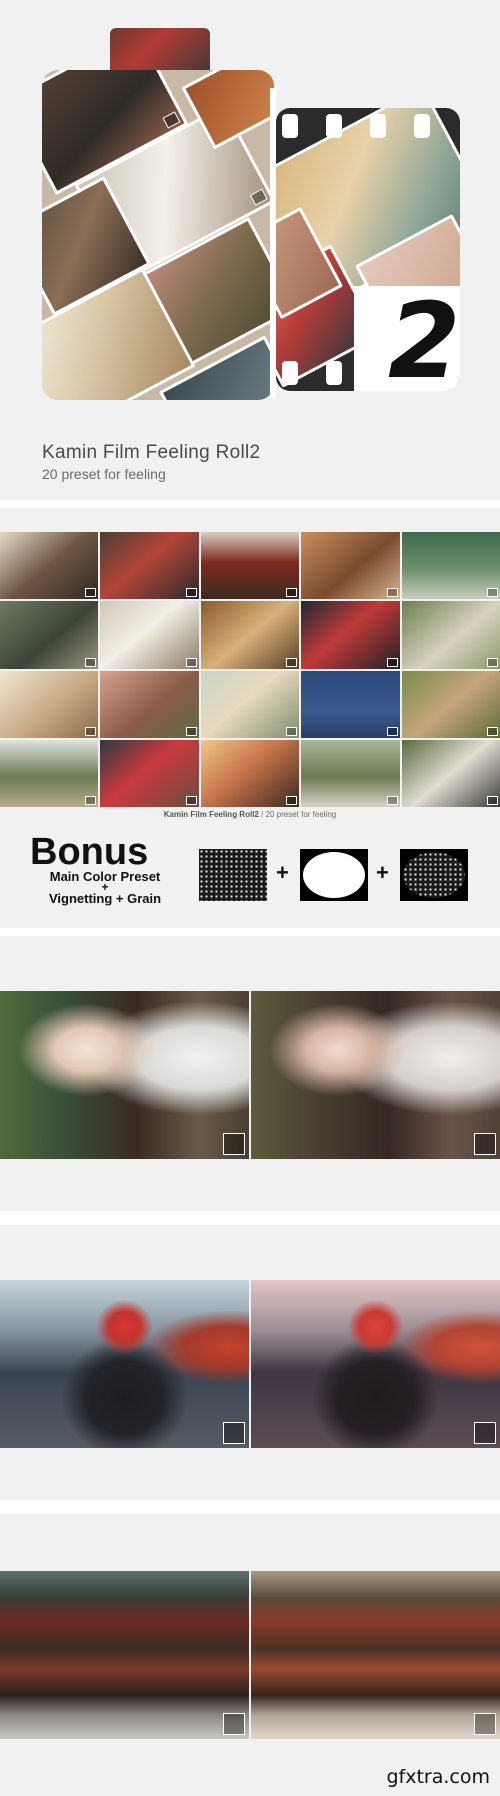  What do you see at coordinates (104, 474) in the screenshot?
I see `page-subtitle: 20 preset for feeling` at bounding box center [104, 474].